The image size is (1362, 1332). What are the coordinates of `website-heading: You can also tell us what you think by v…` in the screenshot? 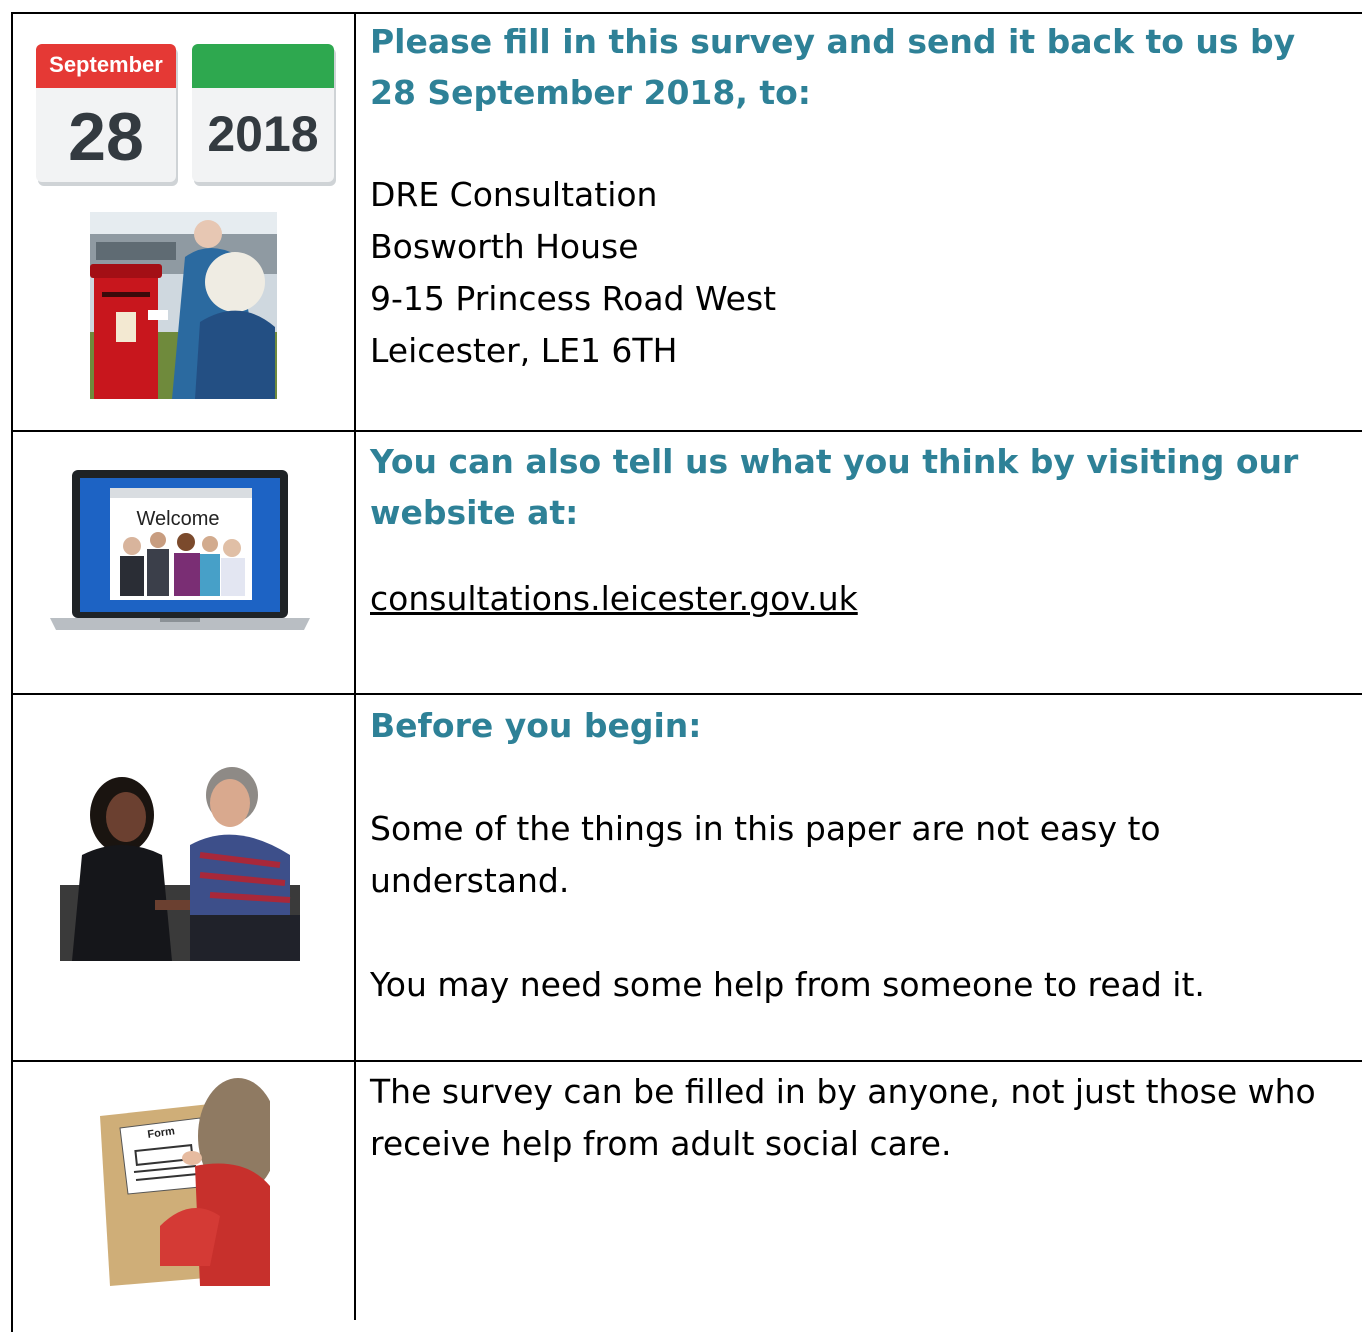 It's located at (864, 487).